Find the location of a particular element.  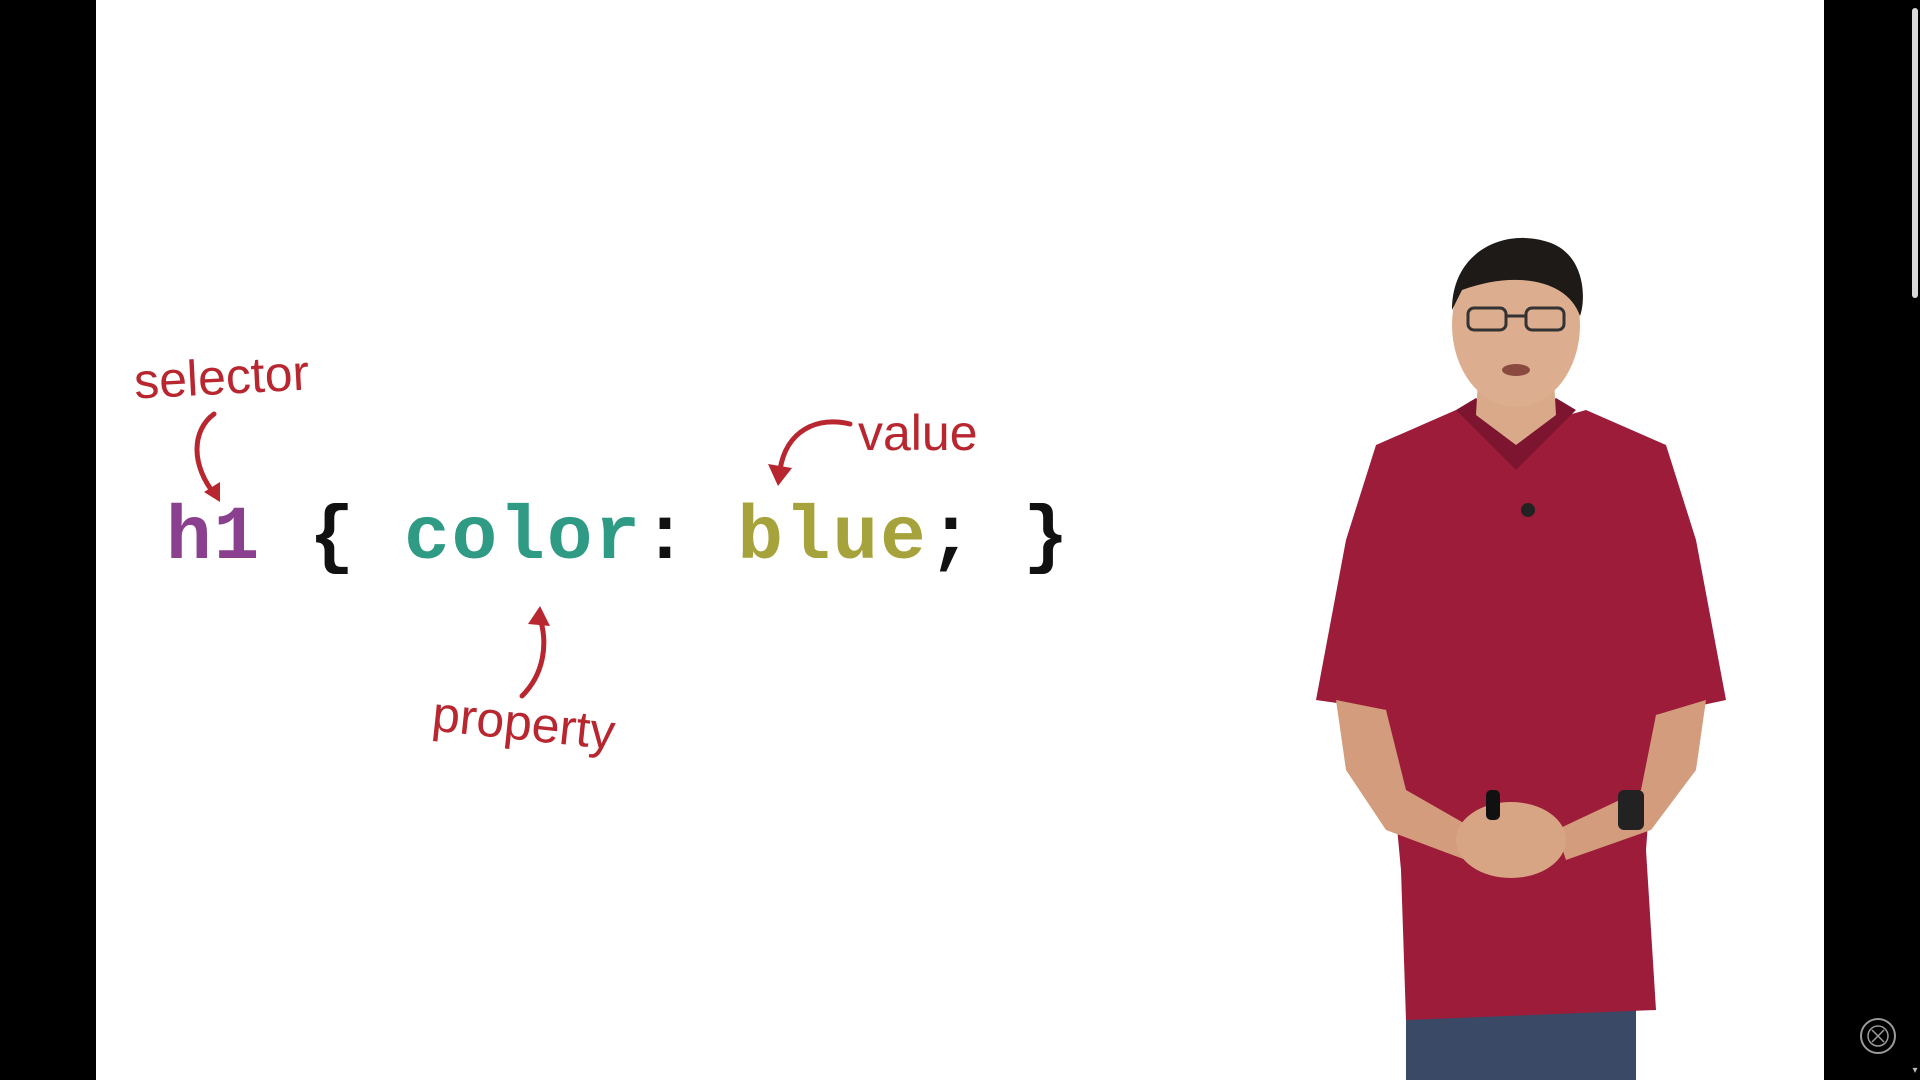

property-arrow-icon is located at coordinates (534, 652).